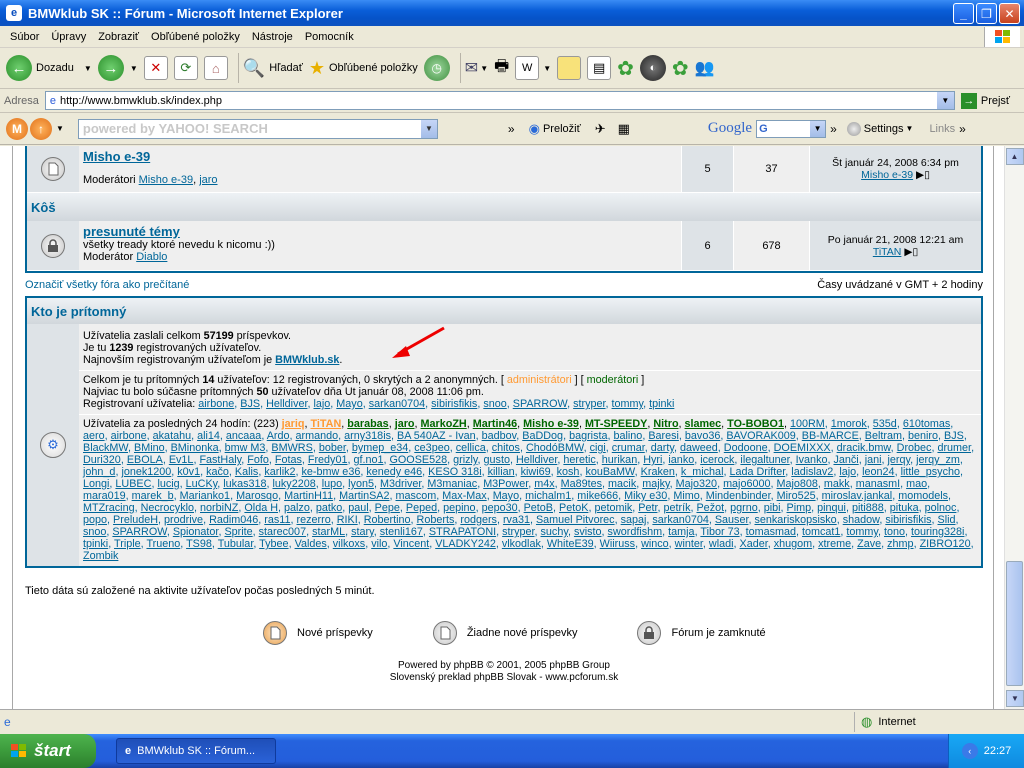  What do you see at coordinates (196, 532) in the screenshot?
I see `user-link: Spionator` at bounding box center [196, 532].